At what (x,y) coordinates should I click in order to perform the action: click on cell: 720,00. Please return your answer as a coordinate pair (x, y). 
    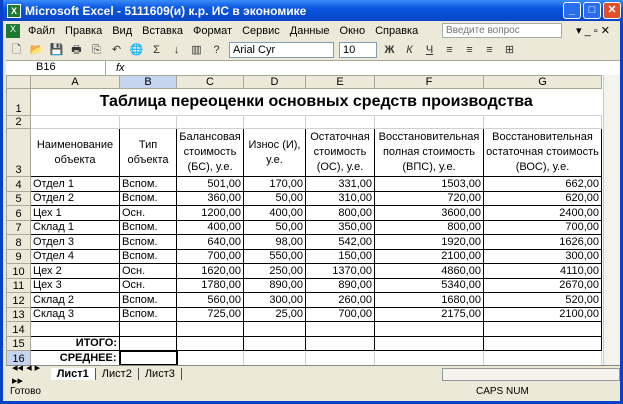
    Looking at the image, I should click on (429, 198).